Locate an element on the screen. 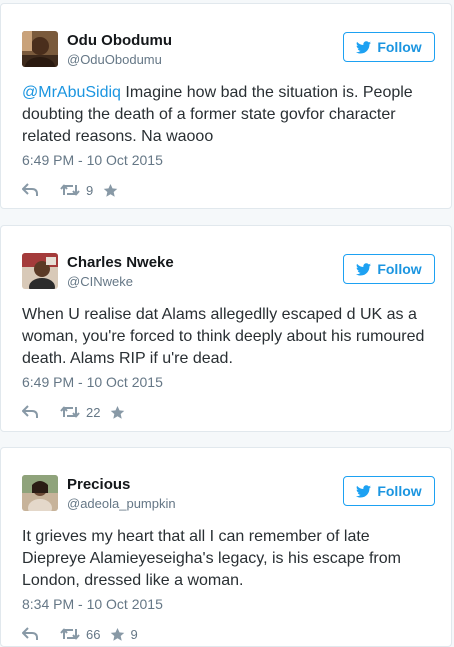 The width and height of the screenshot is (454, 647). like-button: 9 is located at coordinates (124, 634).